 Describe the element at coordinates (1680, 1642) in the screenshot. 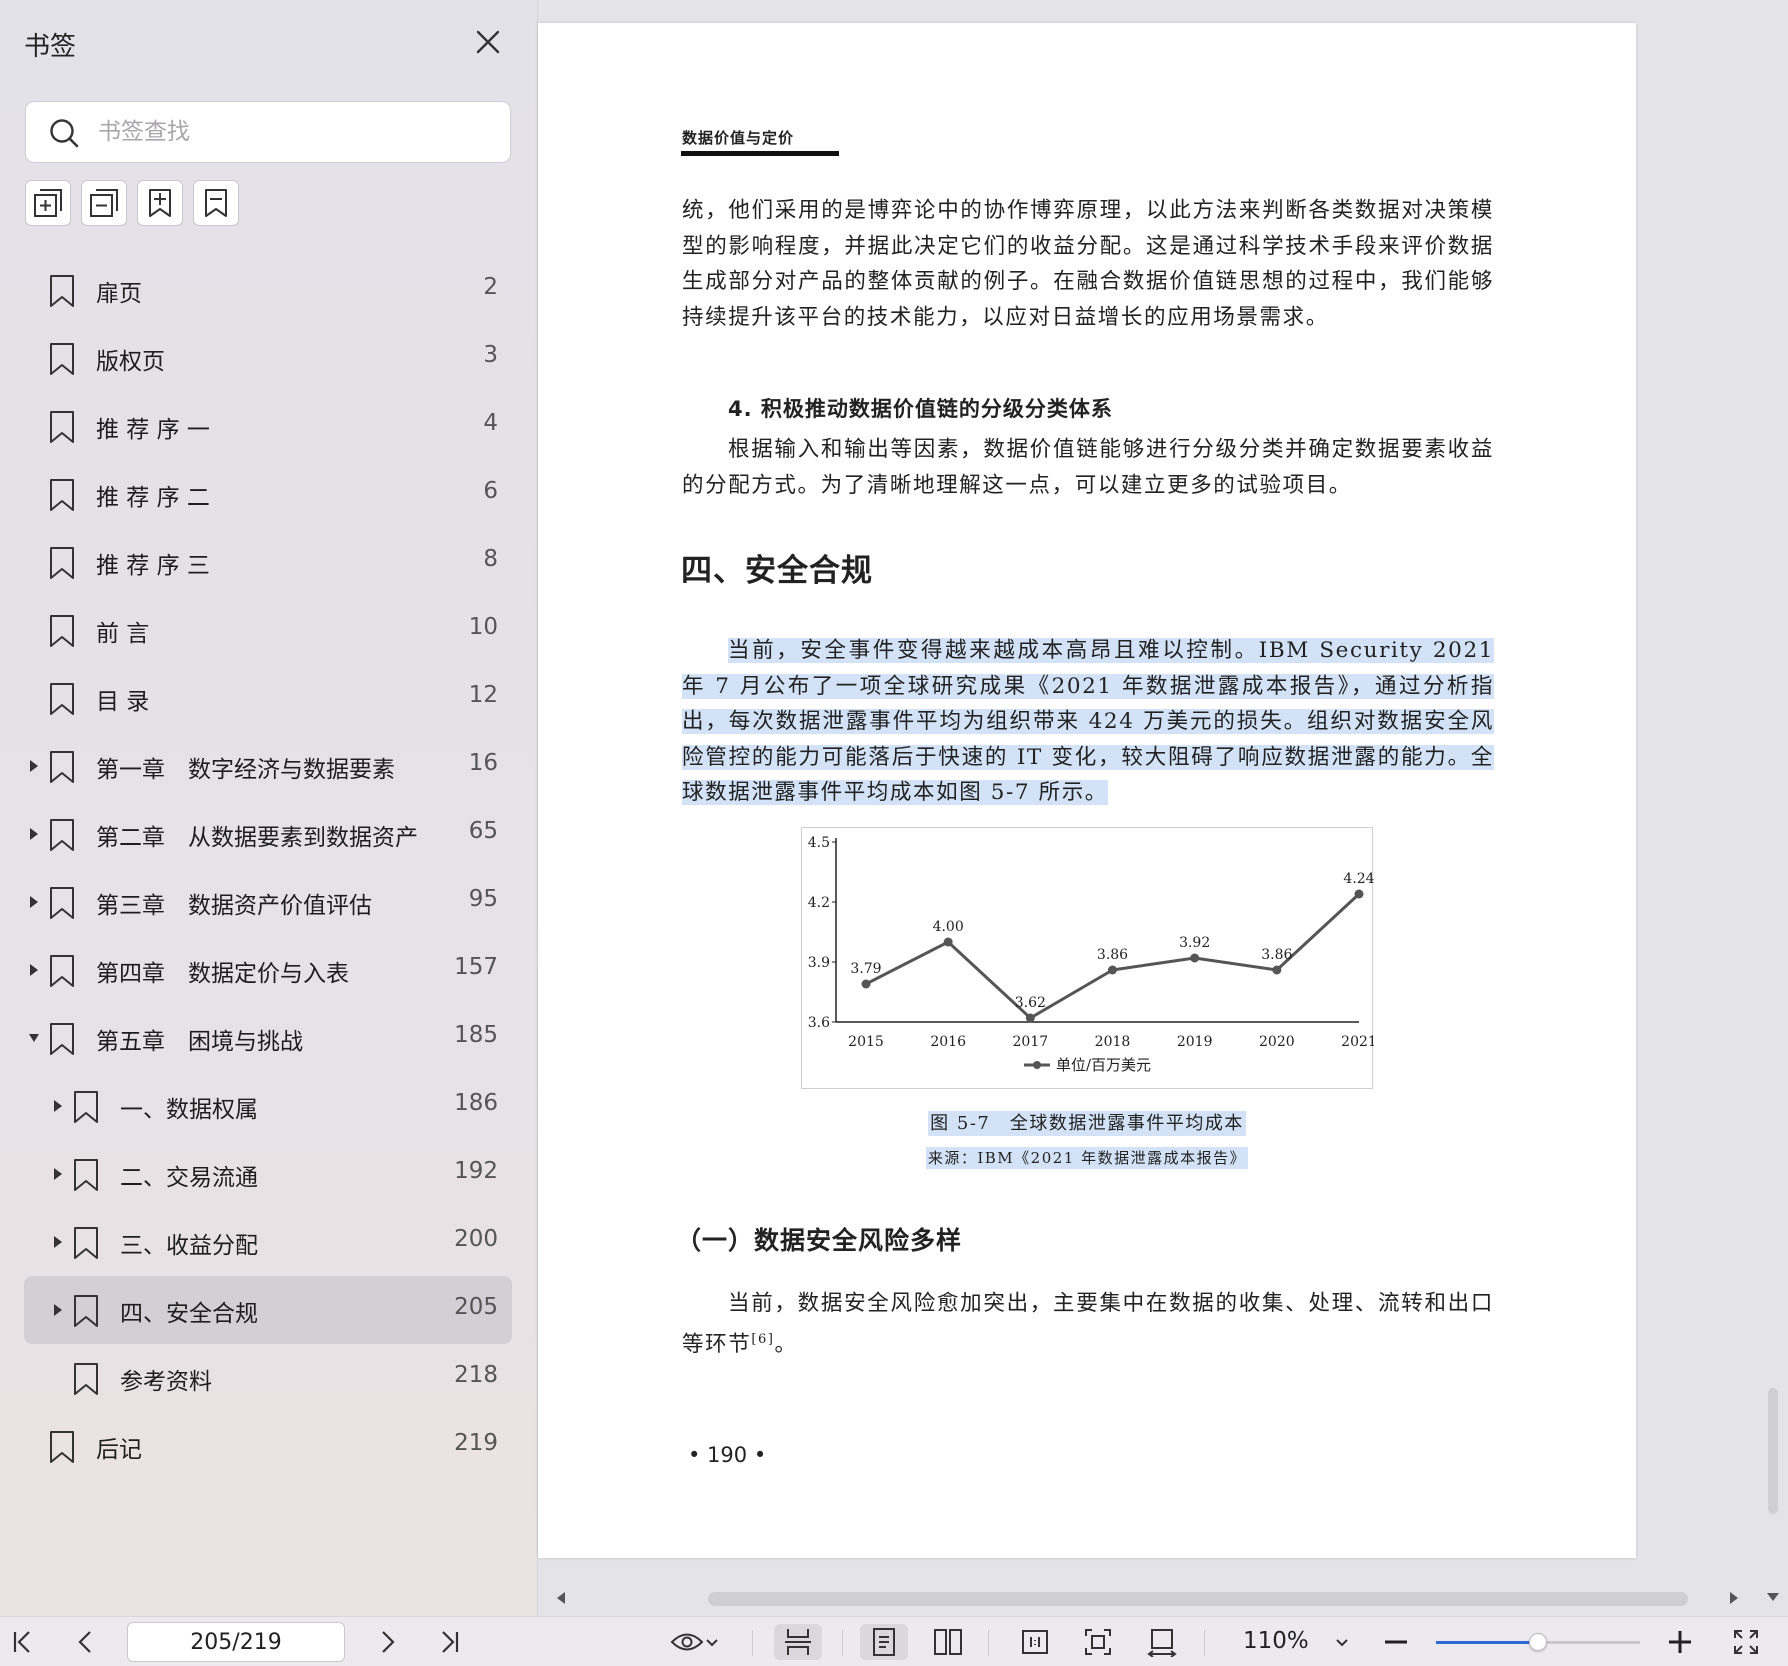

I see `zoom-in-button` at that location.